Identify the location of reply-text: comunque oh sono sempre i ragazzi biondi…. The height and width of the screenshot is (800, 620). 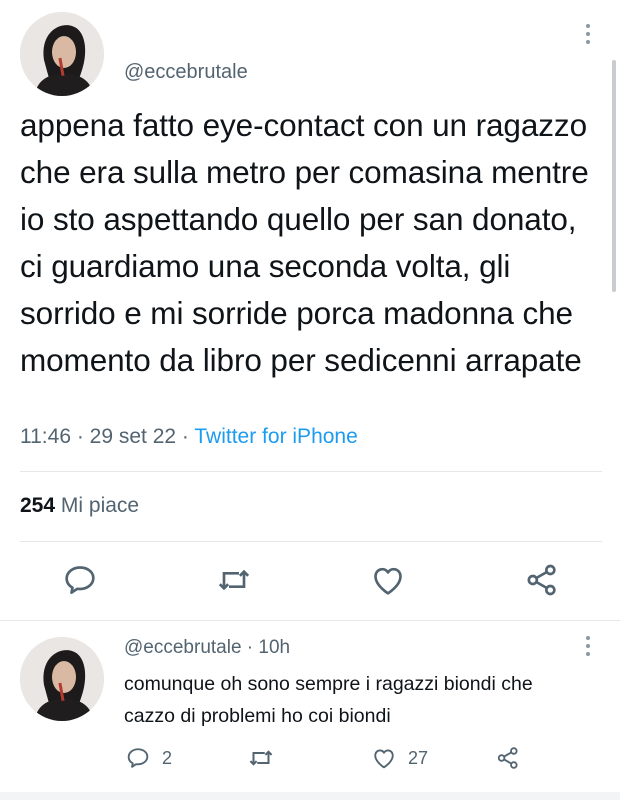
(328, 700).